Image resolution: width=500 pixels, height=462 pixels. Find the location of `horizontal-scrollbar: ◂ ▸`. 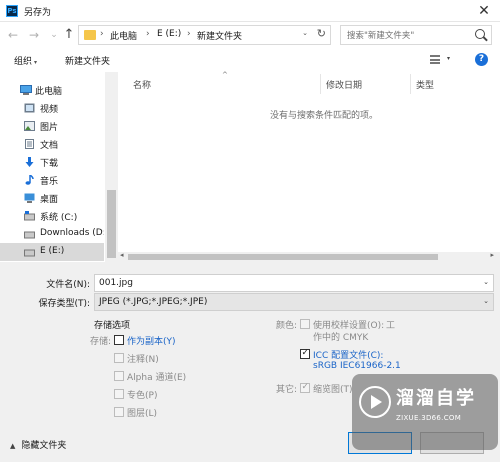

horizontal-scrollbar: ◂ ▸ is located at coordinates (309, 256).